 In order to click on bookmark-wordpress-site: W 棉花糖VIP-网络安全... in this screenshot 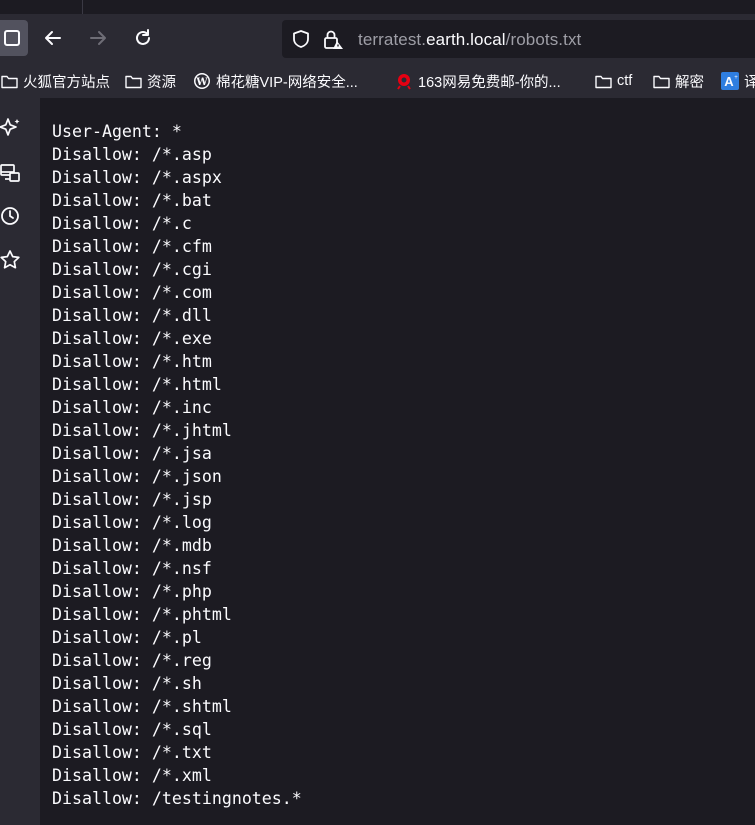, I will do `click(275, 81)`.